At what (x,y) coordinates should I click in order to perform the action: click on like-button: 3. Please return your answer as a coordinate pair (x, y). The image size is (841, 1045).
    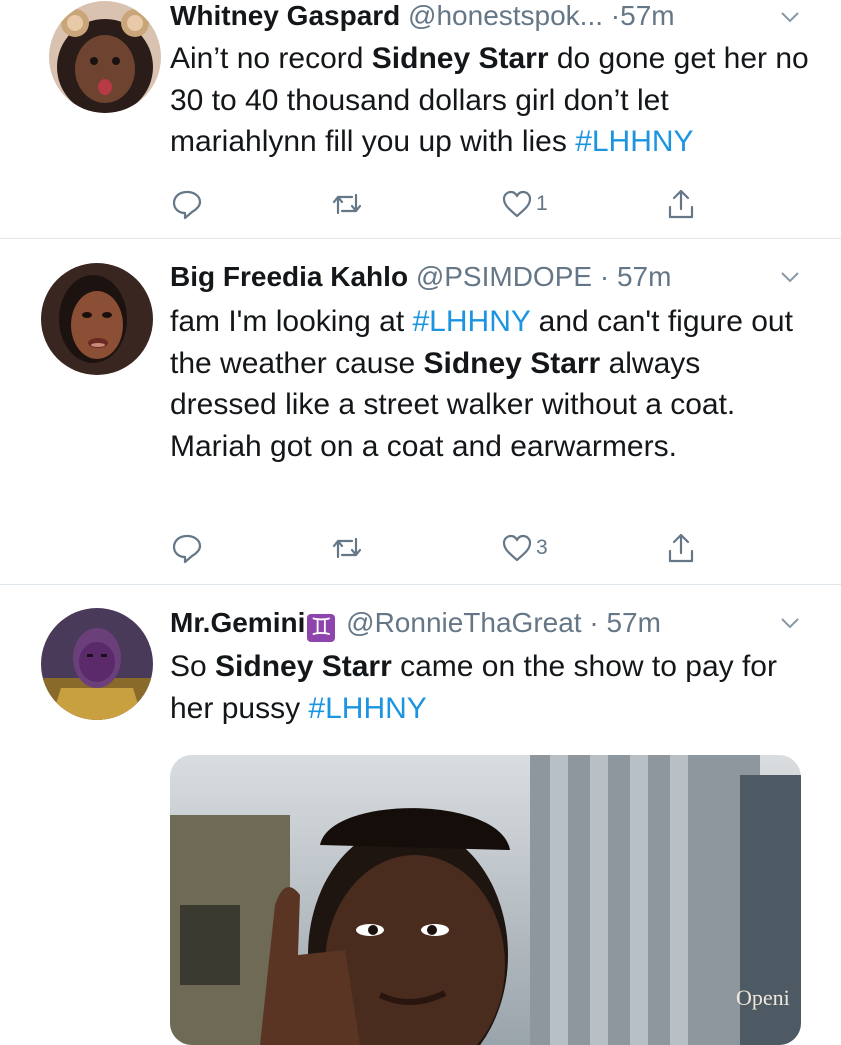
    Looking at the image, I should click on (524, 548).